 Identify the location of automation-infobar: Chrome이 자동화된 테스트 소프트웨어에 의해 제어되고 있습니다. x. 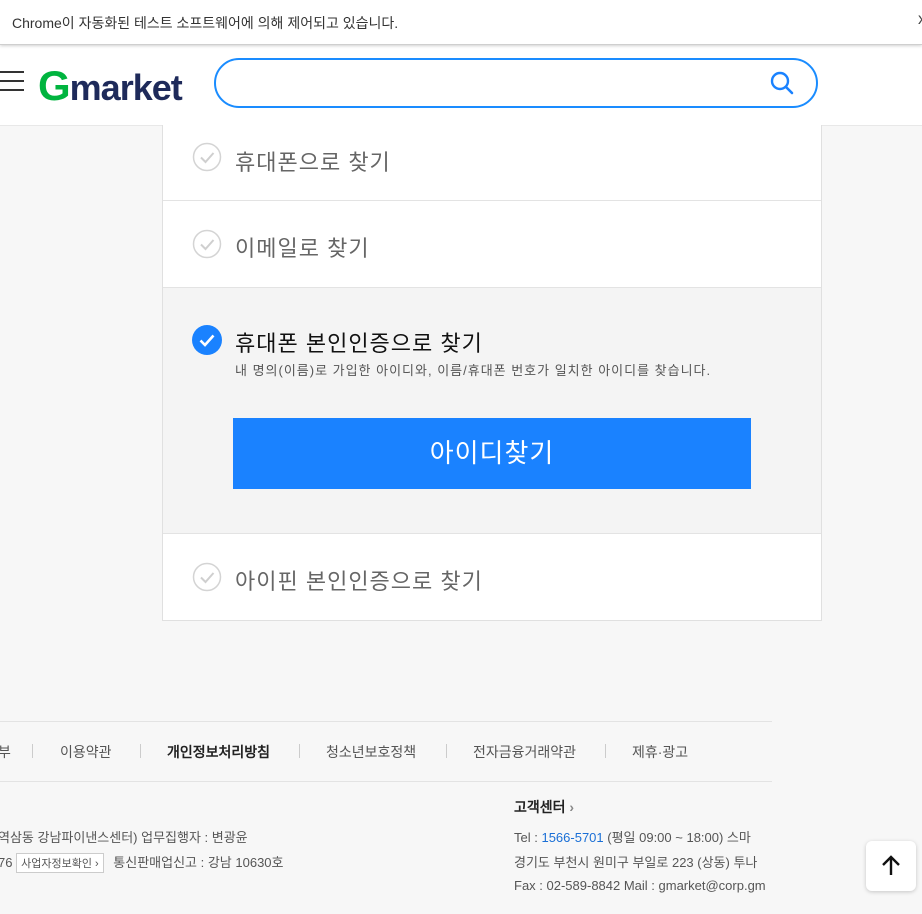
(461, 22).